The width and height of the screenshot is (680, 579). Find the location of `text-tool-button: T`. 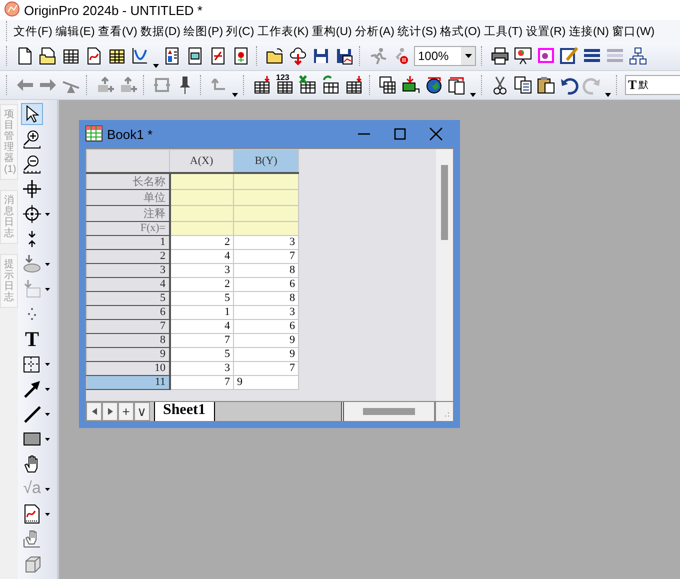

text-tool-button: T is located at coordinates (32, 339).